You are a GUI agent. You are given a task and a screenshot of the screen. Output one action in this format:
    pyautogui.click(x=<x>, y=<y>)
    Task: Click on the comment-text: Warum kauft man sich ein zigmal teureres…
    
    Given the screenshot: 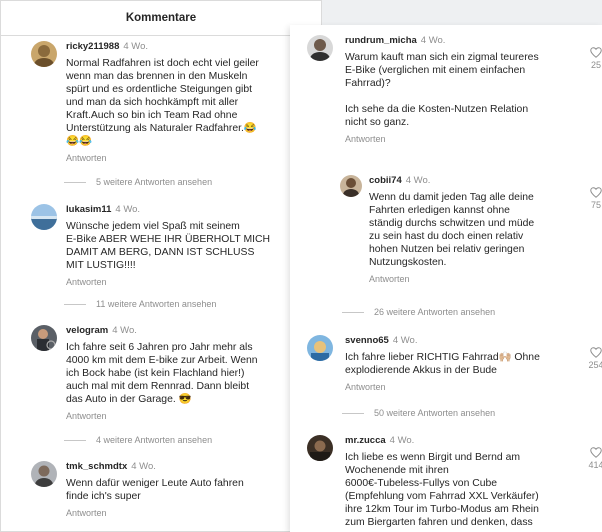 What is the action you would take?
    pyautogui.click(x=442, y=90)
    